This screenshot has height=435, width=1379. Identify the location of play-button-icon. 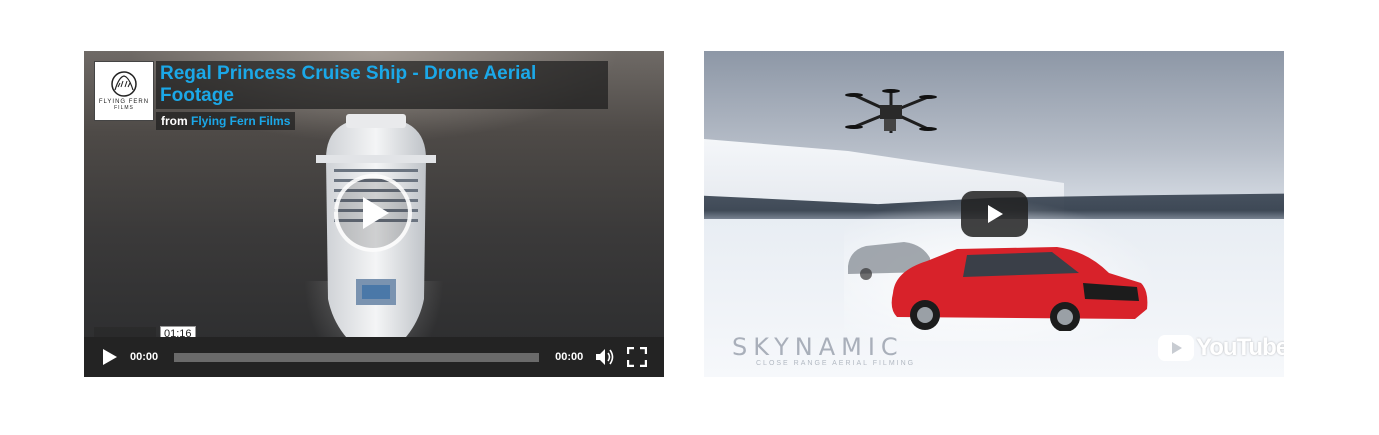
(110, 357).